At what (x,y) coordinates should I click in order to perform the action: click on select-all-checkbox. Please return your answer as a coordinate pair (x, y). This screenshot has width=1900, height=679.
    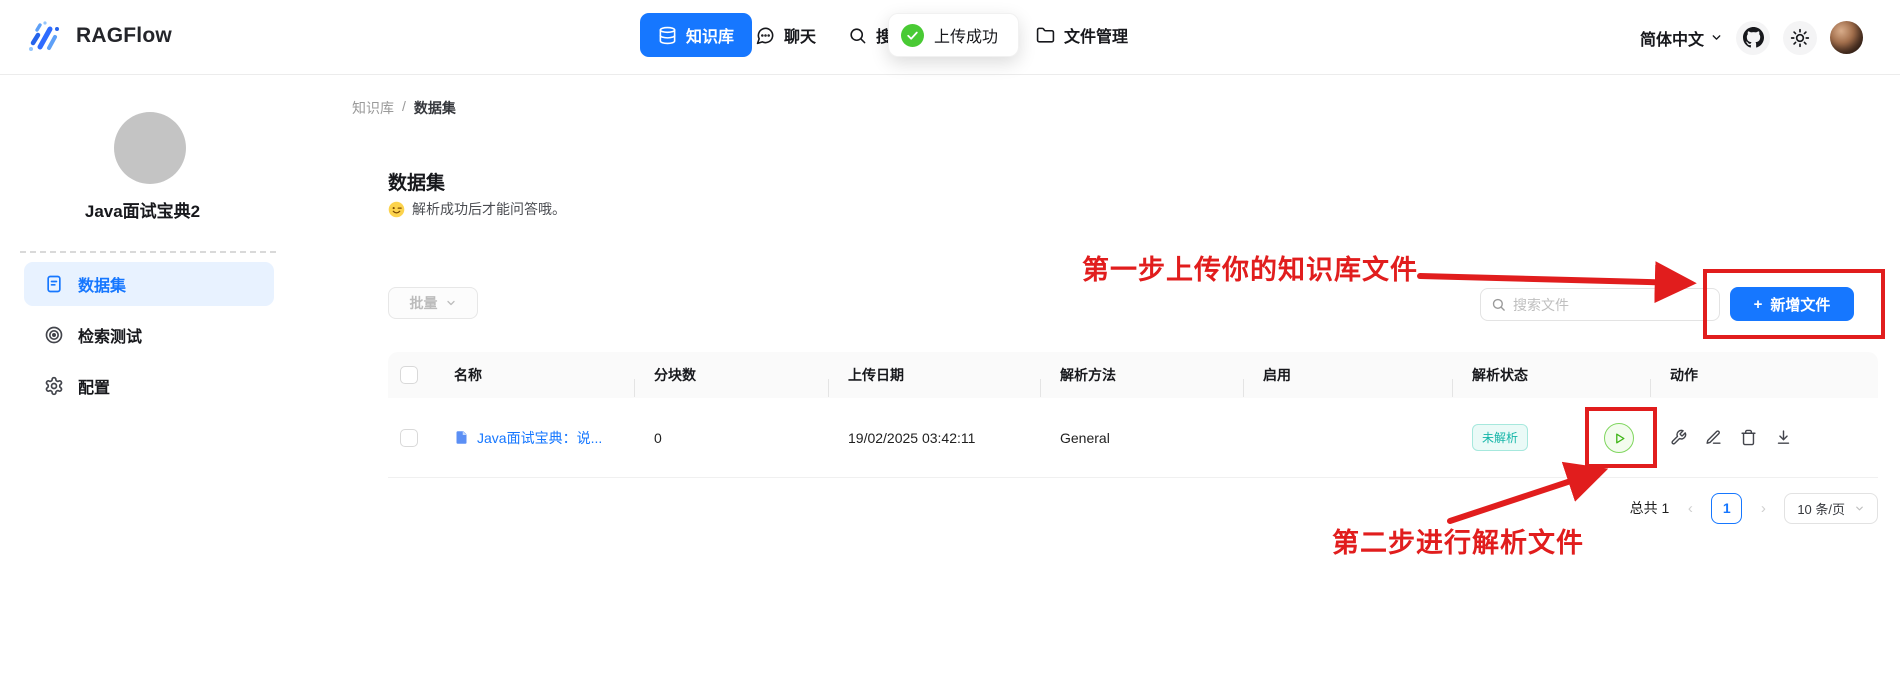
    Looking at the image, I should click on (409, 375).